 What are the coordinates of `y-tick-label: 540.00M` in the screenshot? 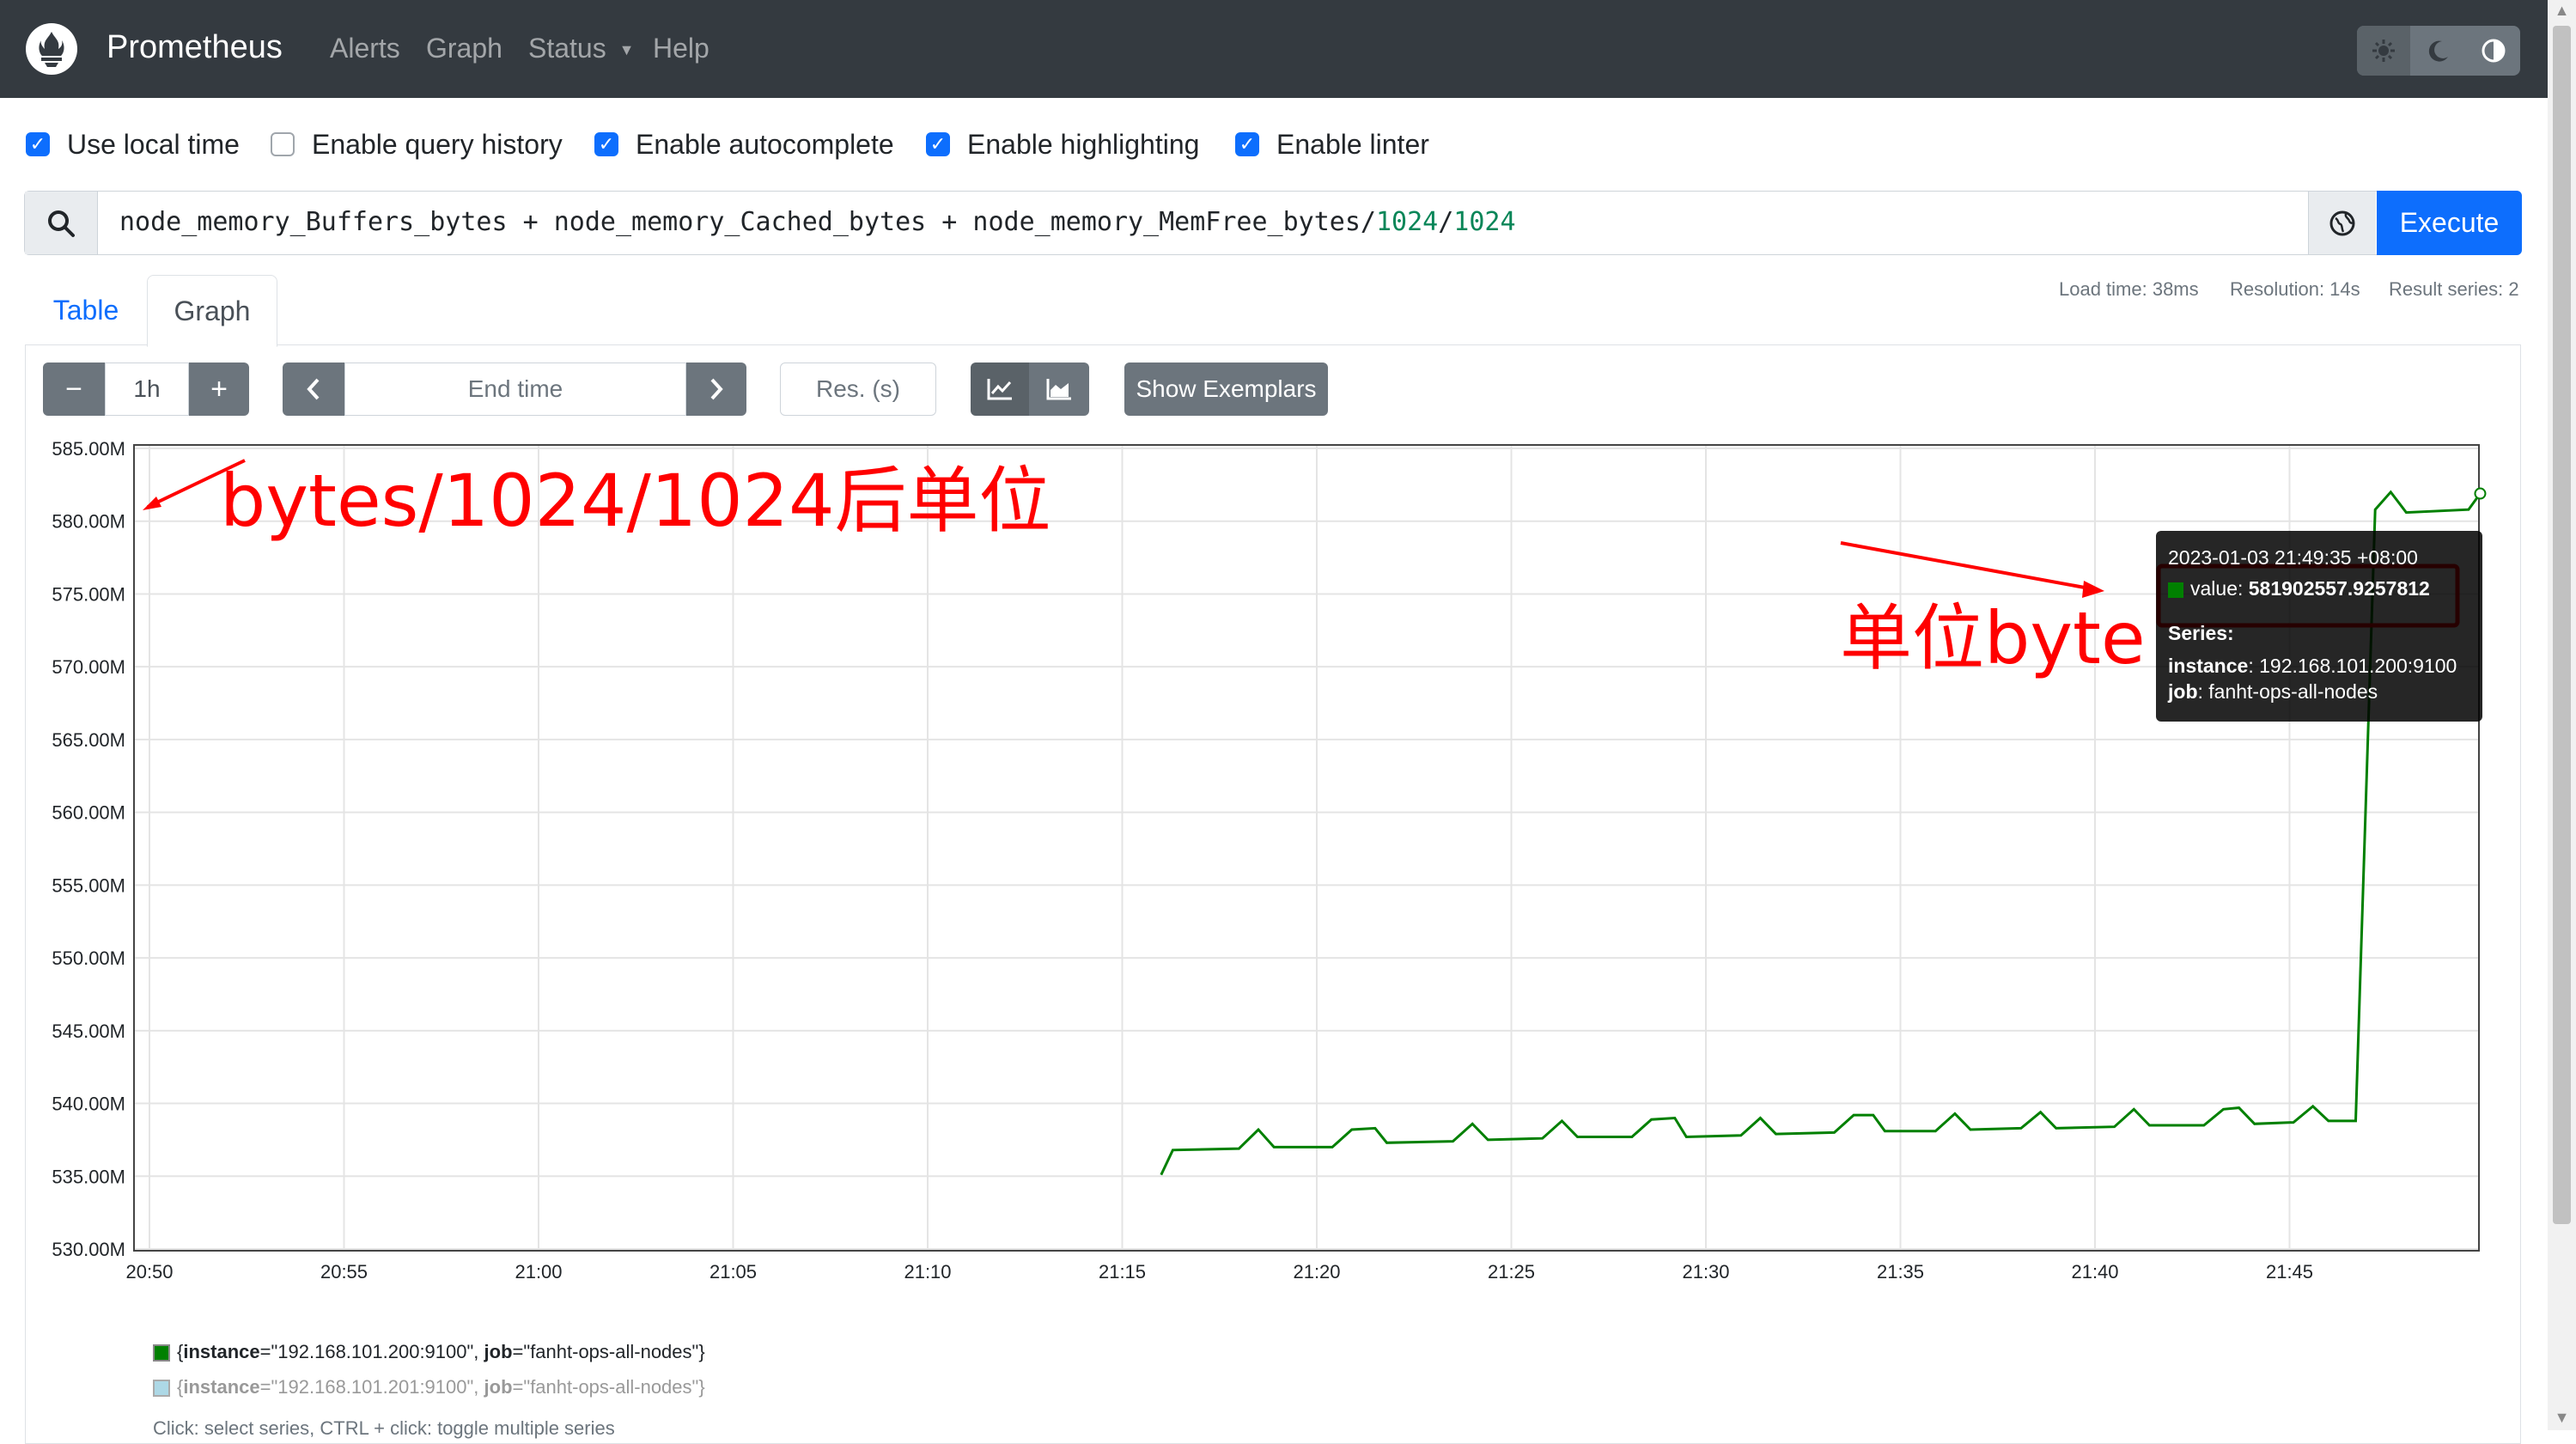 It's located at (88, 1104).